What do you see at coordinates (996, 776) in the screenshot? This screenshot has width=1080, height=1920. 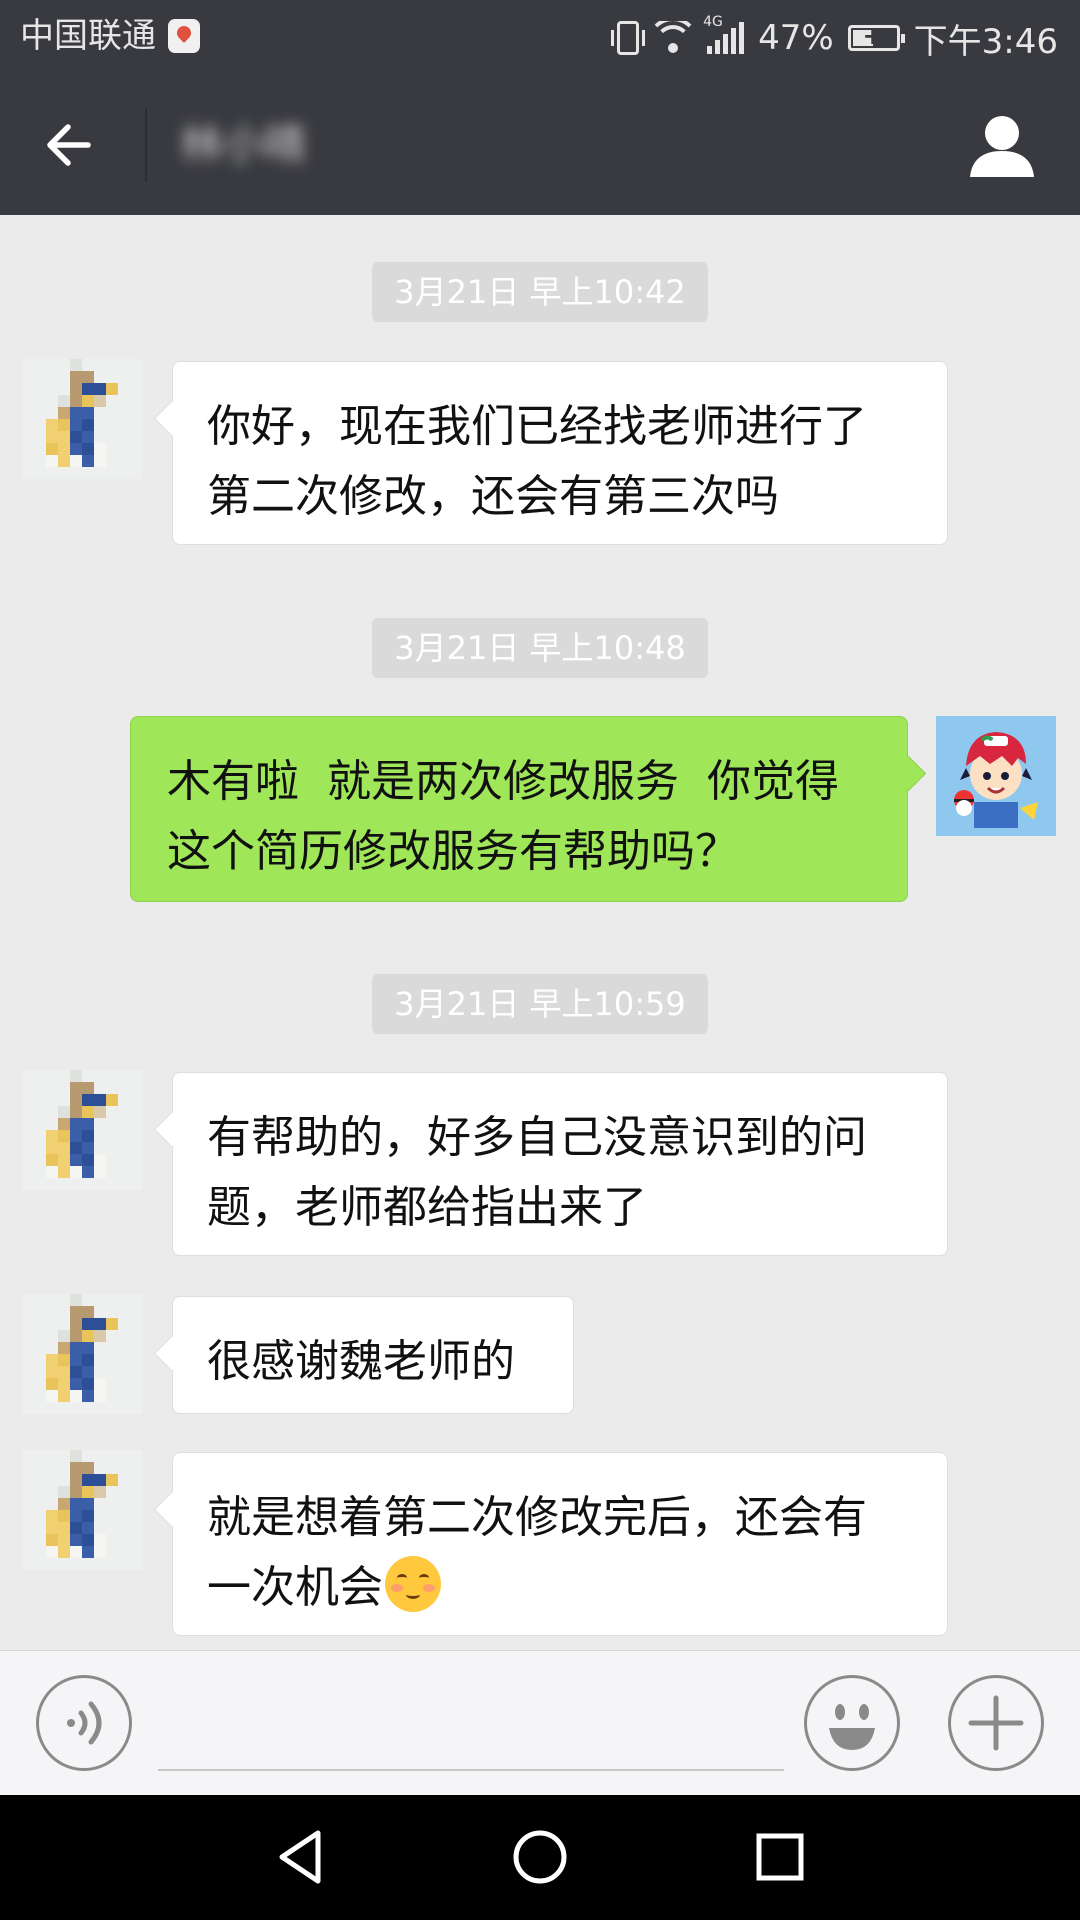 I see `my-avatar` at bounding box center [996, 776].